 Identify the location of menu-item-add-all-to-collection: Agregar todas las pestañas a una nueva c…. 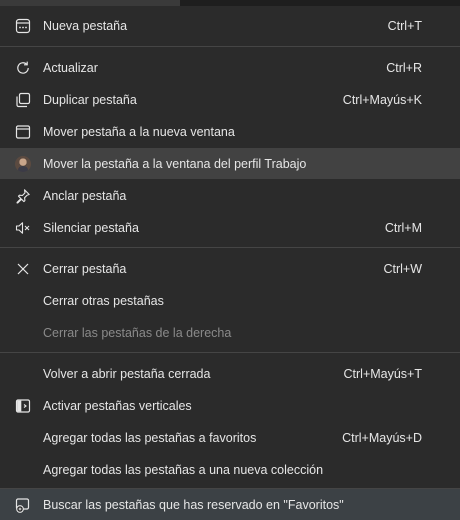
(230, 469).